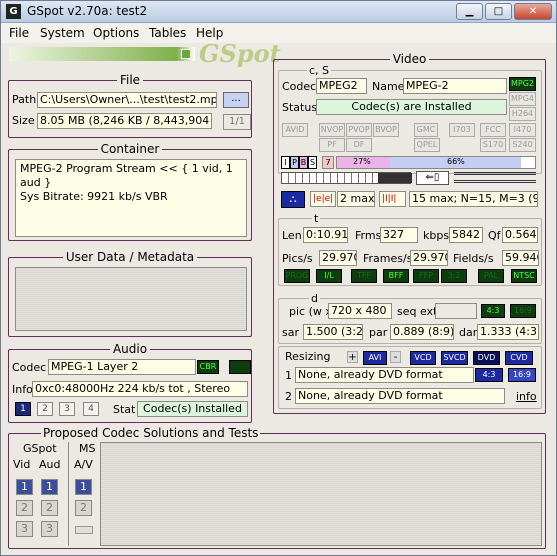 The height and width of the screenshot is (556, 557). Describe the element at coordinates (473, 258) in the screenshot. I see `fields-label: Fields/s` at that location.